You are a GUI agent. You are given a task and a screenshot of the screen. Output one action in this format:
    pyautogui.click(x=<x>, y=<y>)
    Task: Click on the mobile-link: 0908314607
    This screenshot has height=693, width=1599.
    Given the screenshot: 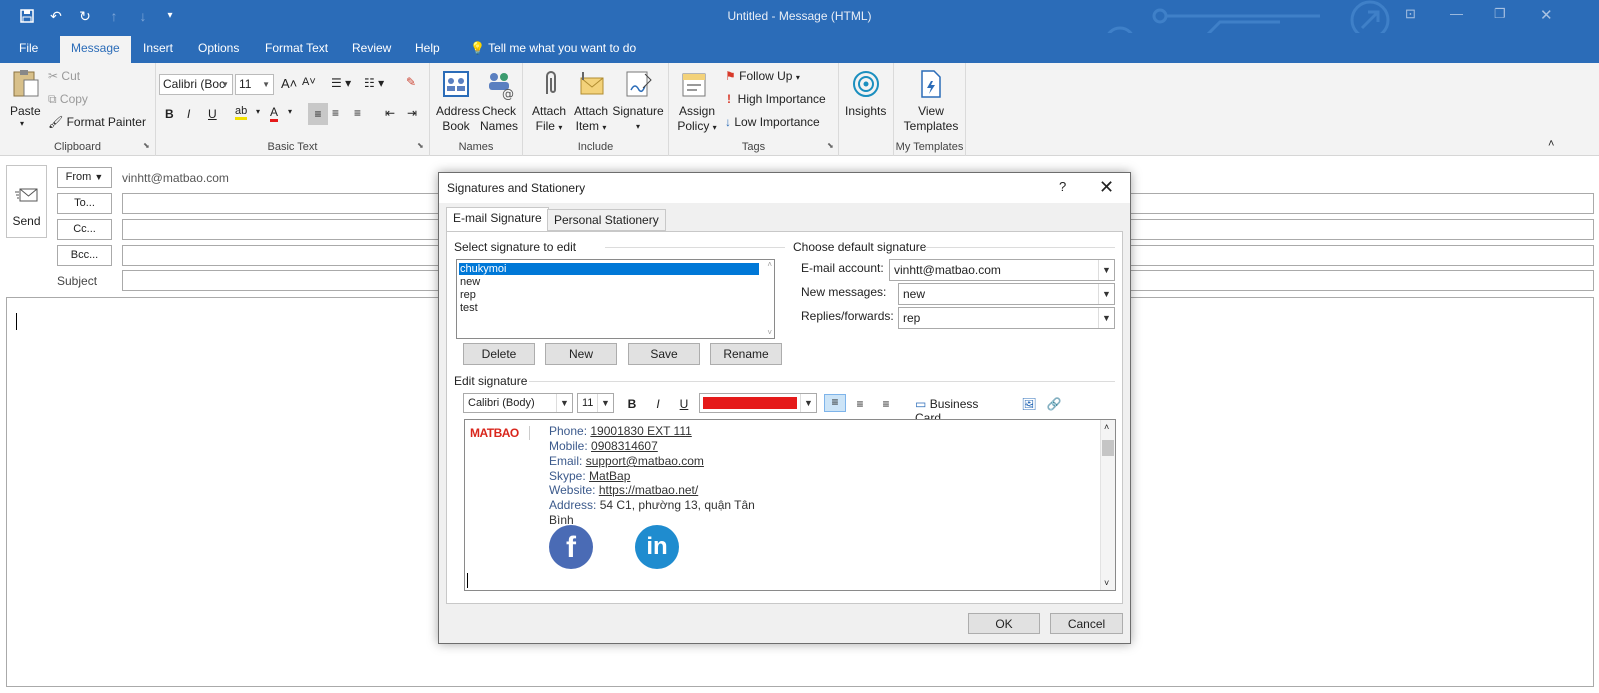 What is the action you would take?
    pyautogui.click(x=624, y=446)
    